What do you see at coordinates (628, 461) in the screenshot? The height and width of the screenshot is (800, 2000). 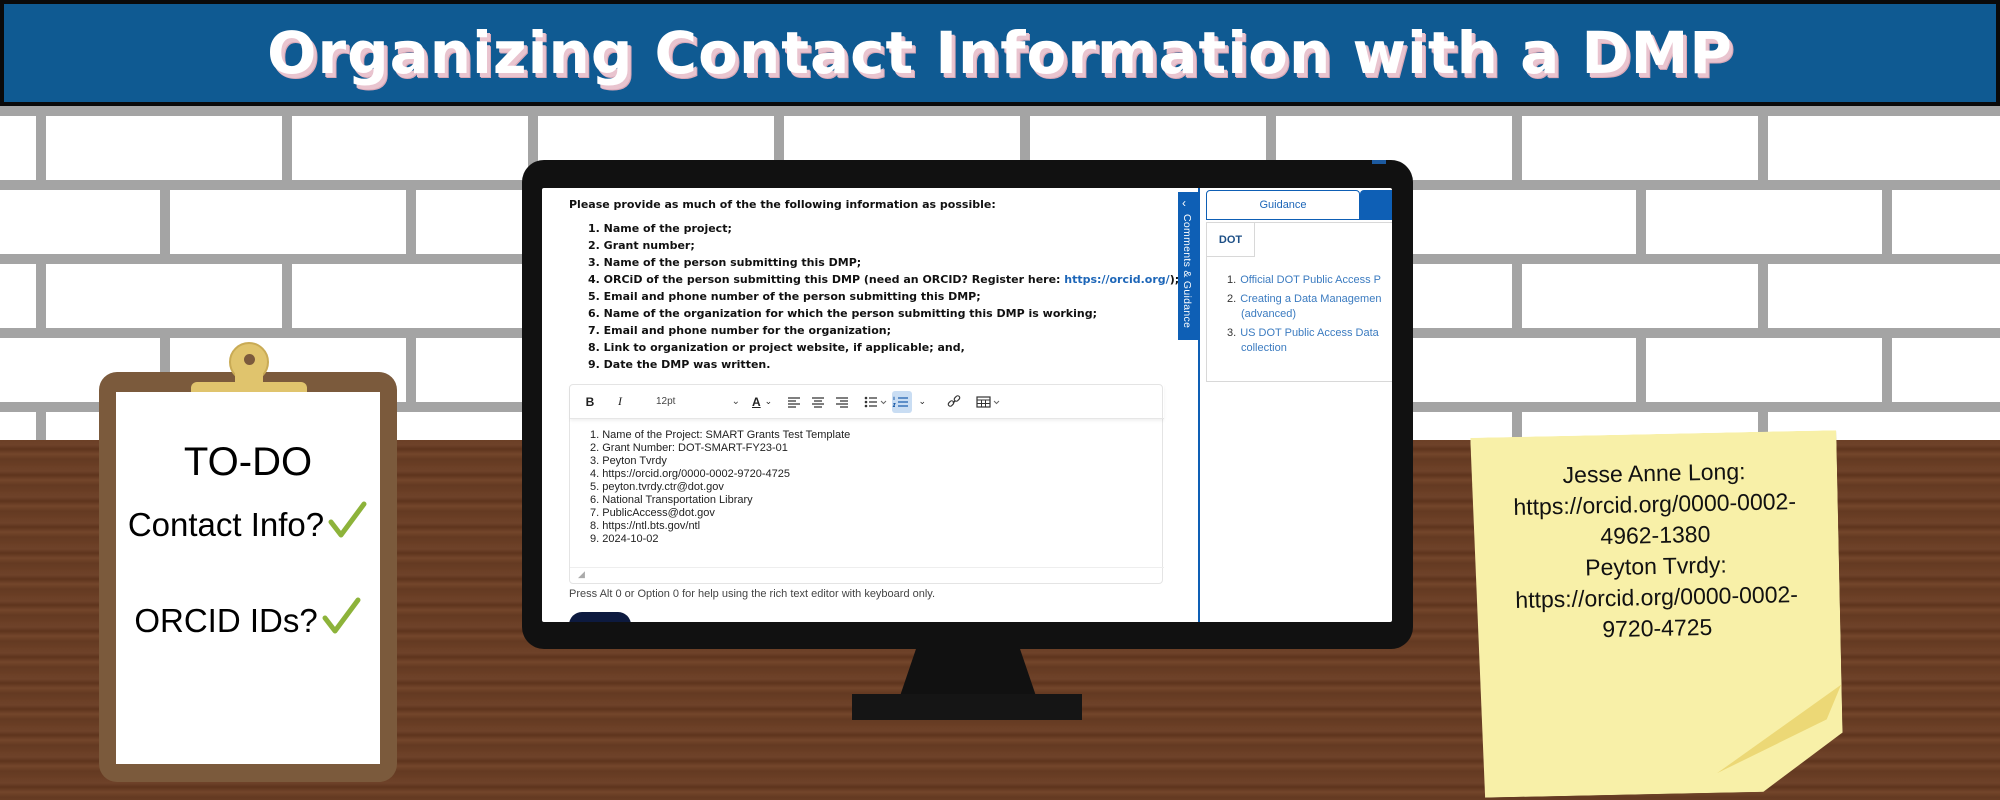 I see `list-item: 3. Peyton Tvrdy` at bounding box center [628, 461].